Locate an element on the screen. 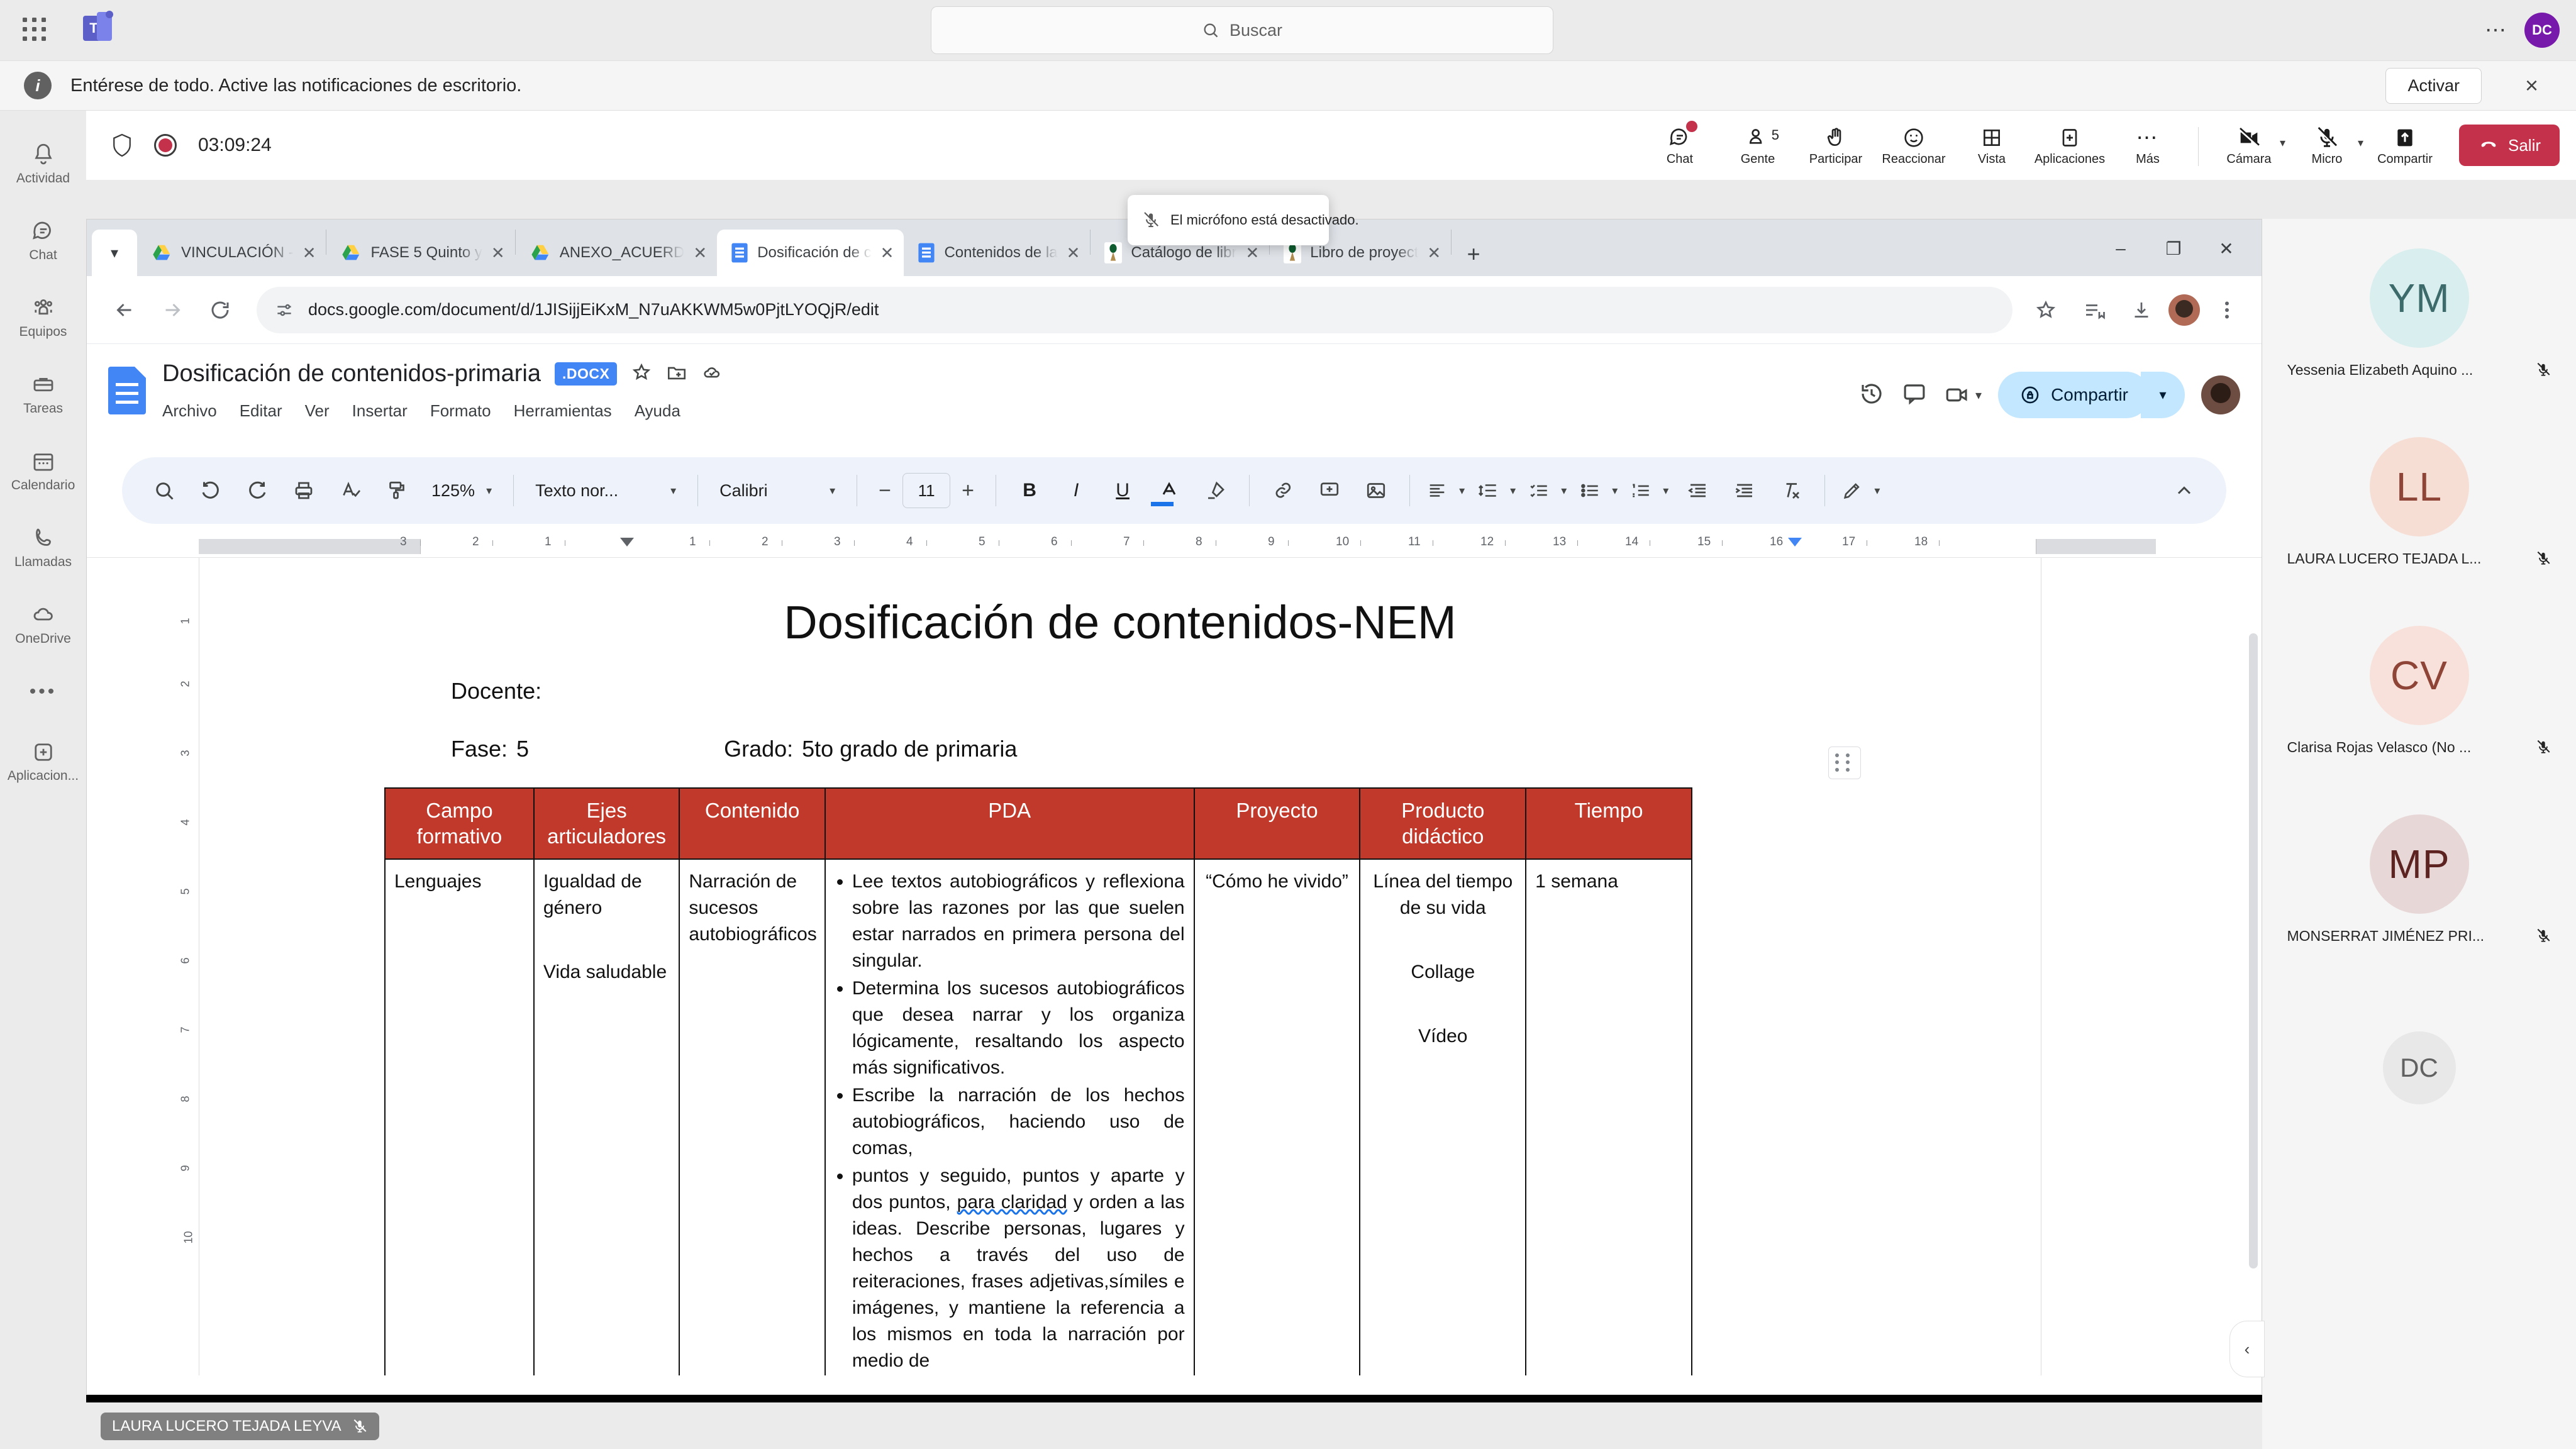 The width and height of the screenshot is (2576, 1449). bold-button: B is located at coordinates (1029, 490).